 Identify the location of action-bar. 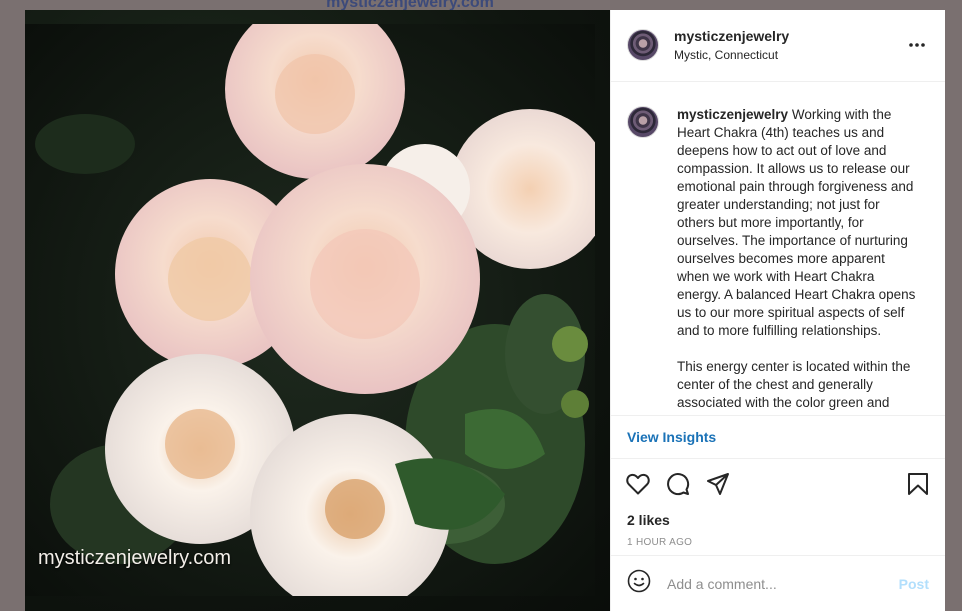
(778, 484).